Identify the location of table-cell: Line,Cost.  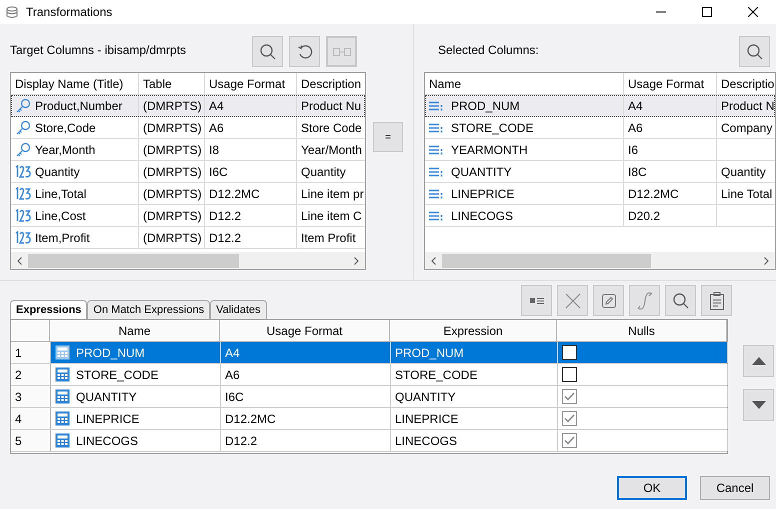
(75, 215).